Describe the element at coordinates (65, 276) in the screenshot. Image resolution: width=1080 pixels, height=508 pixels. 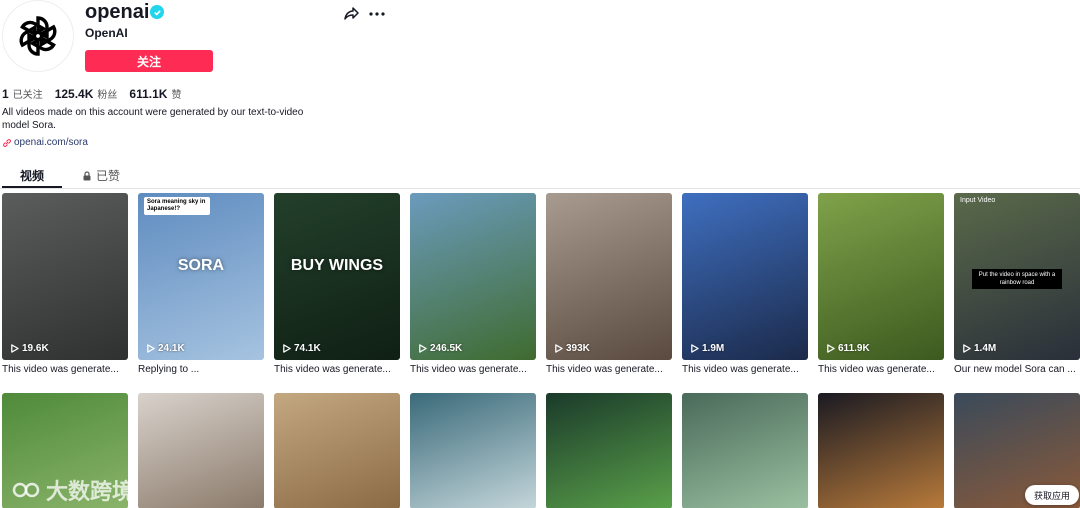
I see `video-thumbnail: 19.6K` at that location.